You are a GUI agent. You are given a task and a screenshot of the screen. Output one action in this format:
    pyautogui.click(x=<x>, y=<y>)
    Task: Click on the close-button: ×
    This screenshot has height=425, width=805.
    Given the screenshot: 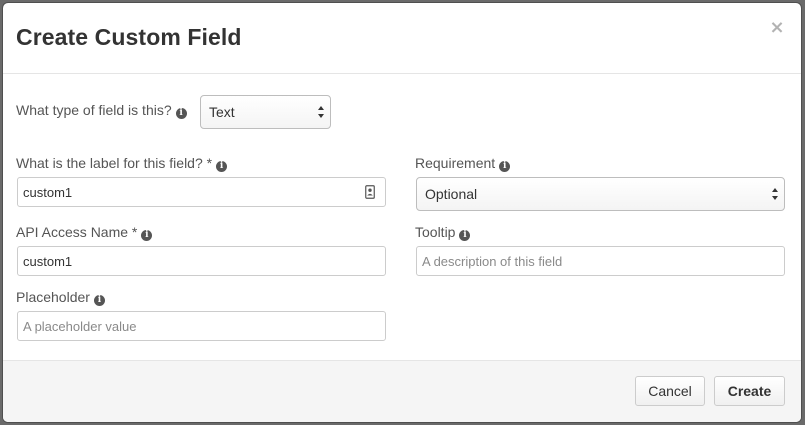 What is the action you would take?
    pyautogui.click(x=777, y=28)
    